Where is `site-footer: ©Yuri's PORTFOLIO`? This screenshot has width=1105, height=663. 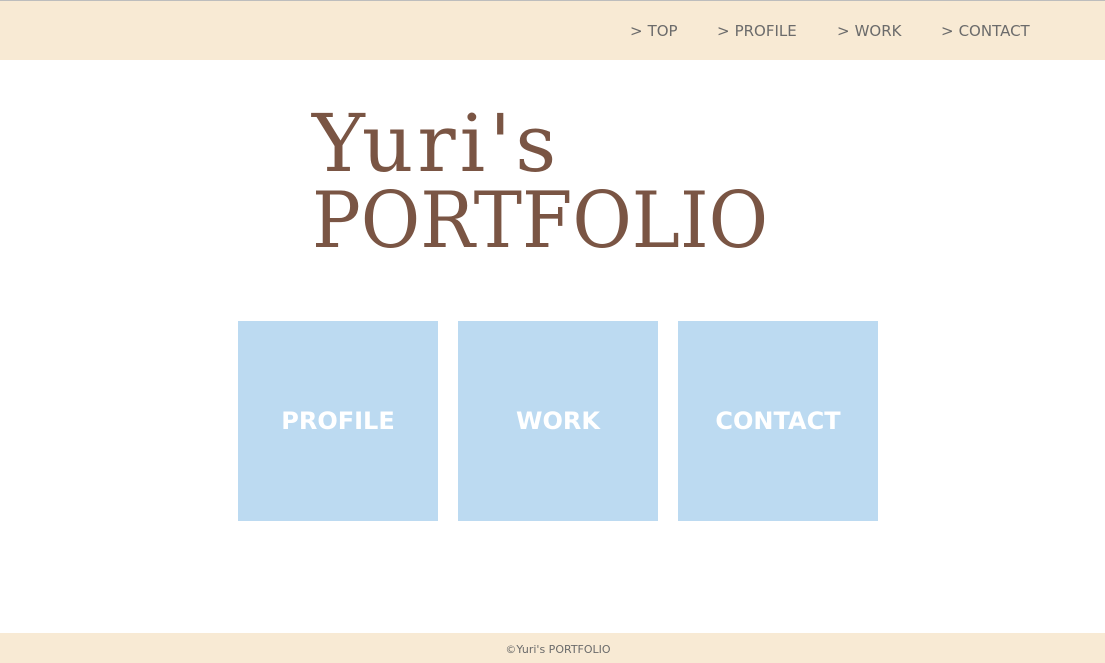 site-footer: ©Yuri's PORTFOLIO is located at coordinates (552, 648).